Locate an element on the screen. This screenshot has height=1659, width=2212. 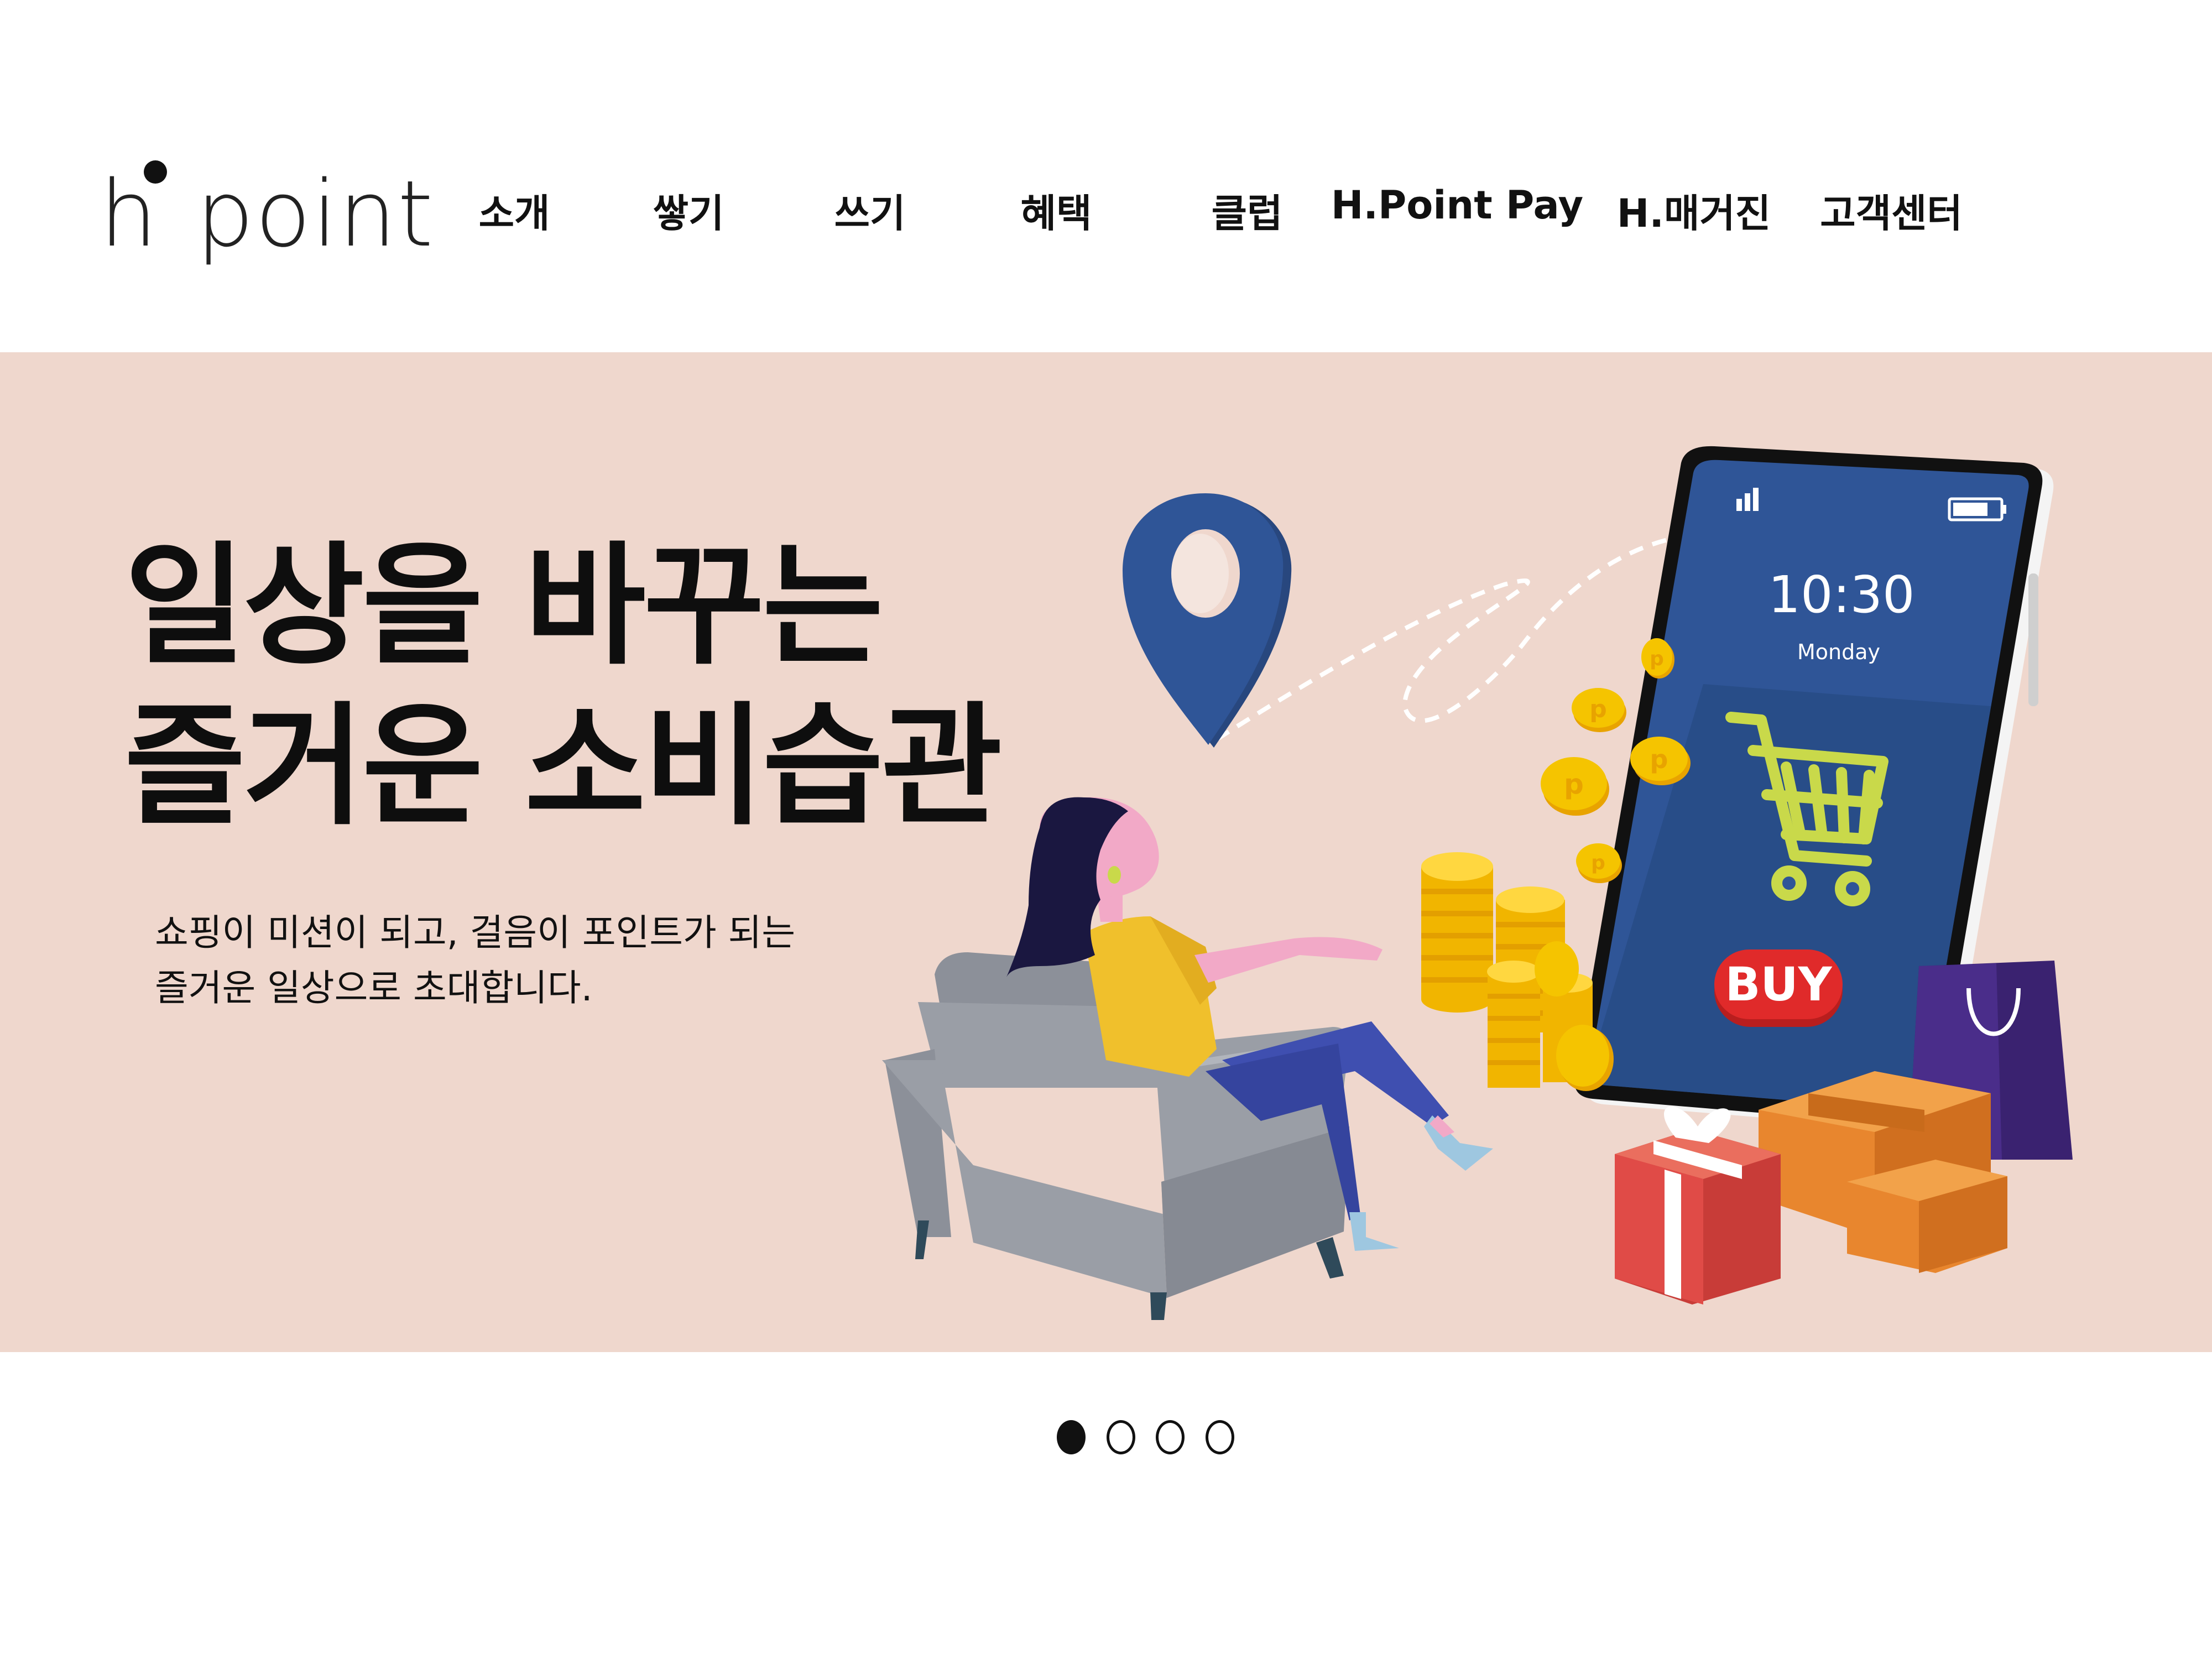
svg-text: BUY is located at coordinates (1779, 984).